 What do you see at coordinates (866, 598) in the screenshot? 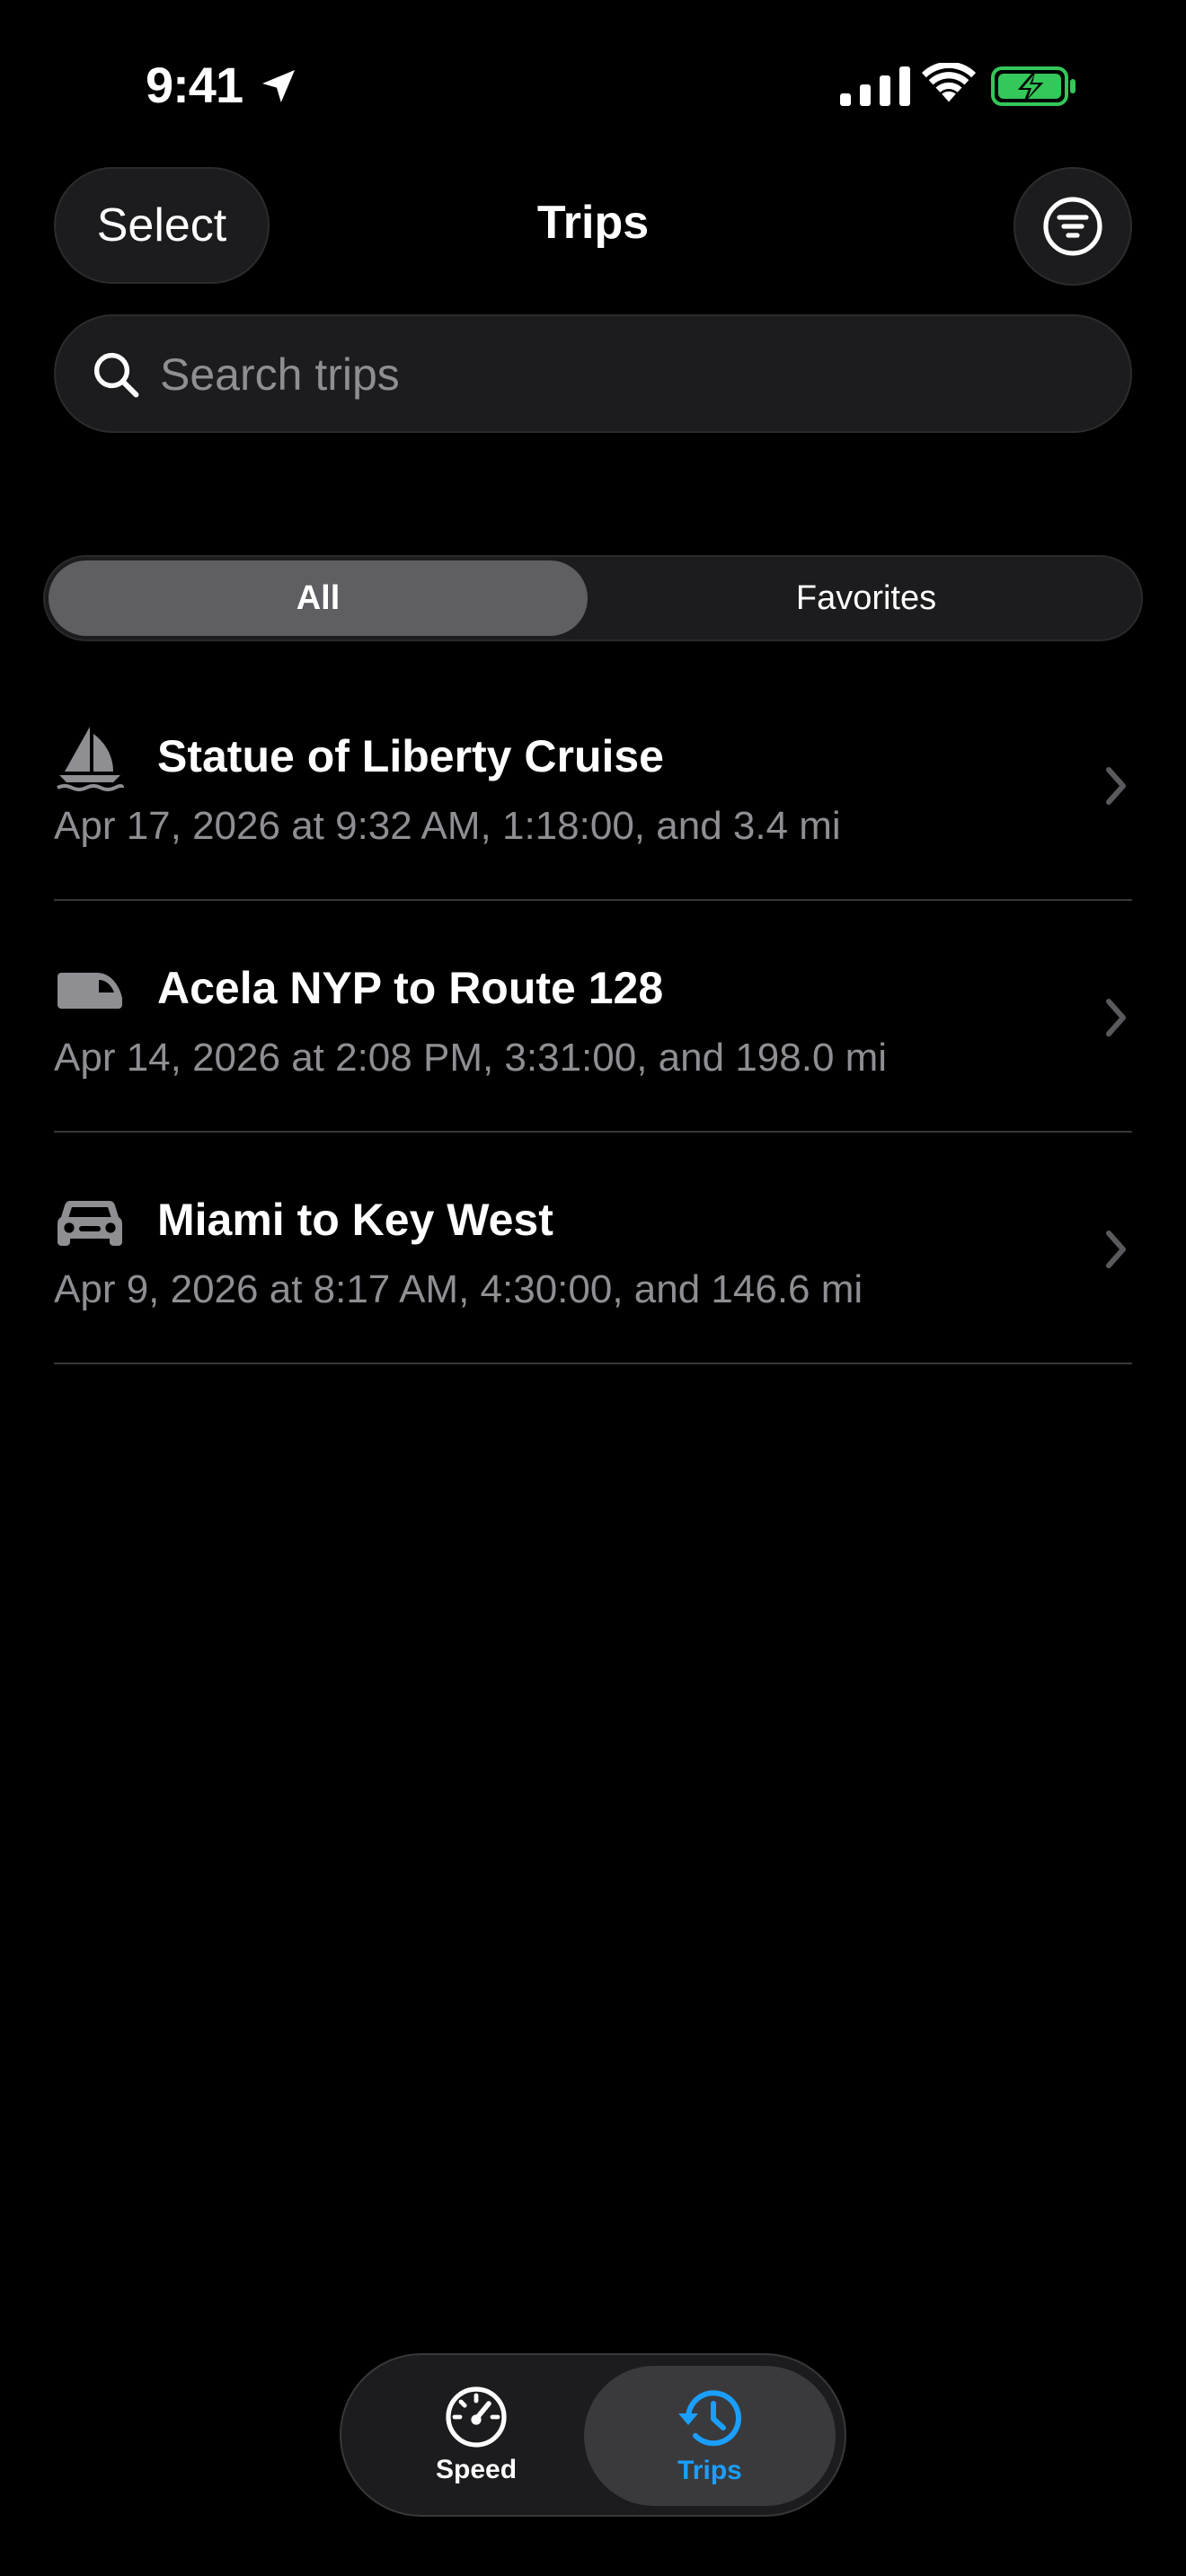
I see `segment-favorites: Favorites` at bounding box center [866, 598].